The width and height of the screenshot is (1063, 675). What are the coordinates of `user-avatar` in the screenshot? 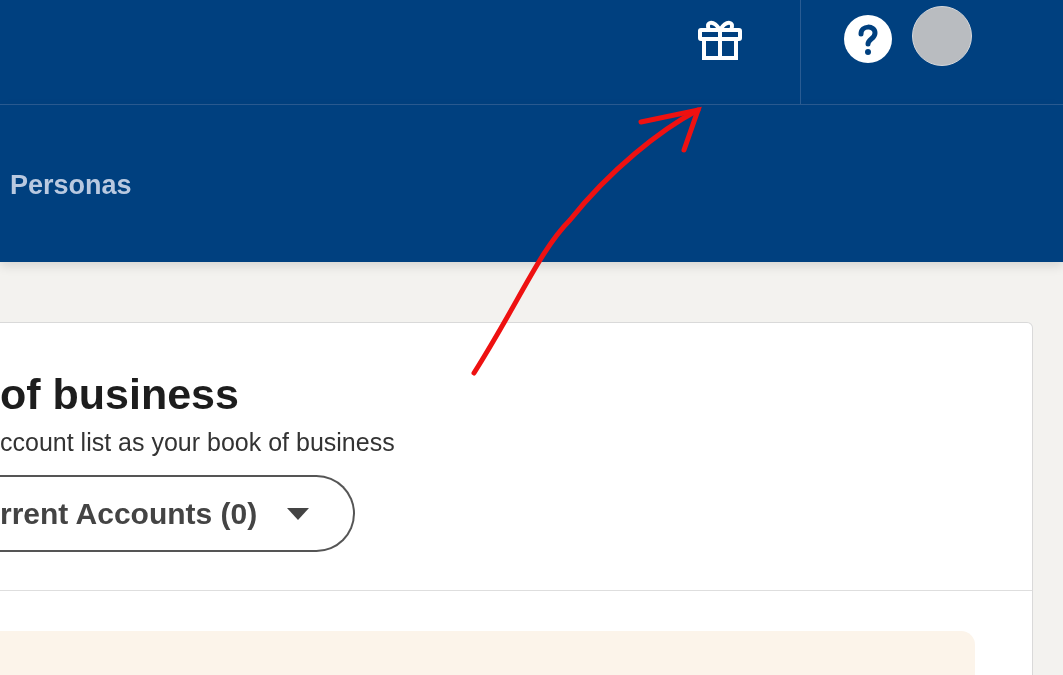 It's located at (942, 36).